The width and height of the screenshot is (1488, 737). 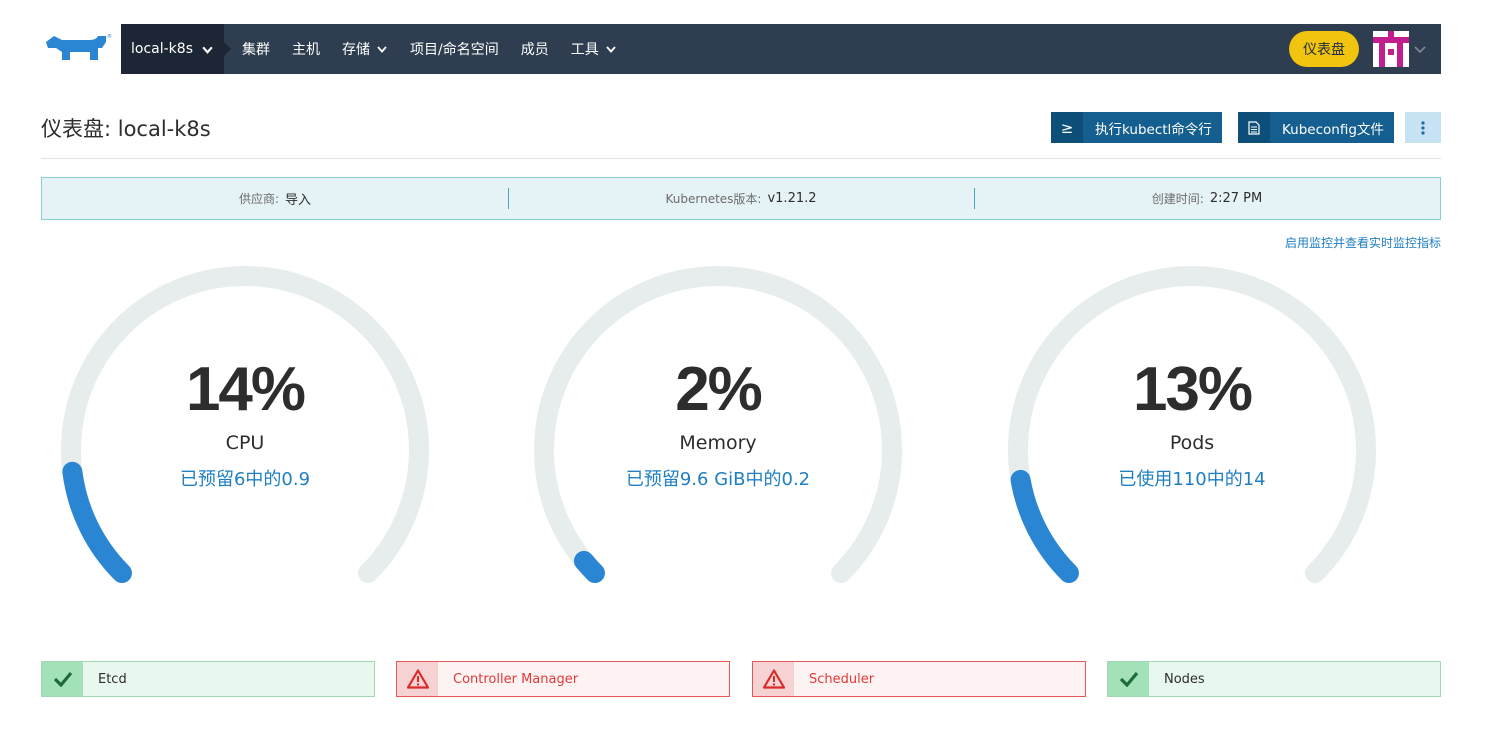 I want to click on nav-item-label: 工具, so click(x=584, y=50).